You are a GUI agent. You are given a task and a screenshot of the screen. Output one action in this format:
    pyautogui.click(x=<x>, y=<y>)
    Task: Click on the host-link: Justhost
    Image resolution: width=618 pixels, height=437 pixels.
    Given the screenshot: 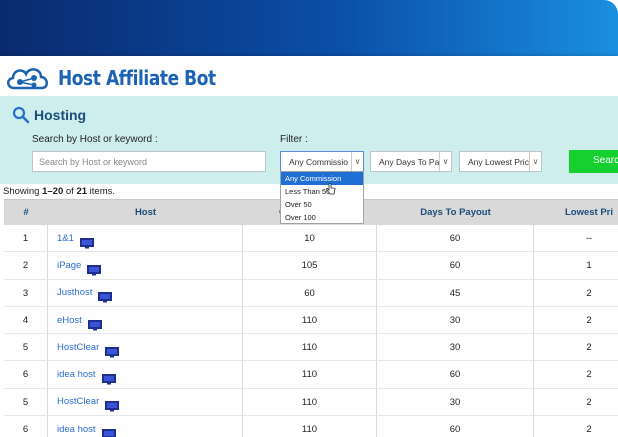 What is the action you would take?
    pyautogui.click(x=74, y=292)
    